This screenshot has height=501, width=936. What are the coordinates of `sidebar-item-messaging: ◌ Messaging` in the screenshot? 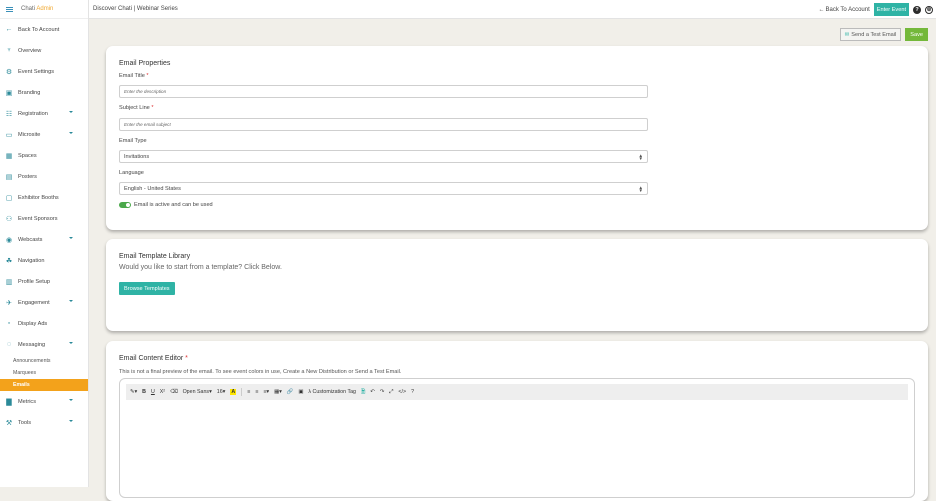 It's located at (44, 344).